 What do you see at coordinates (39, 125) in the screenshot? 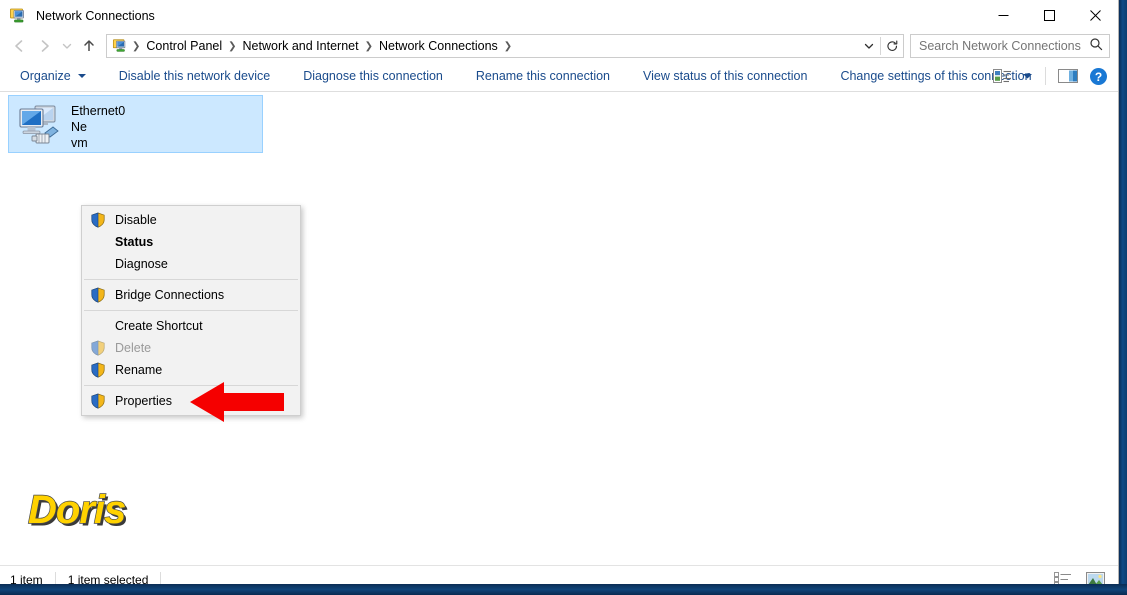
I see `network-adapter-icon` at bounding box center [39, 125].